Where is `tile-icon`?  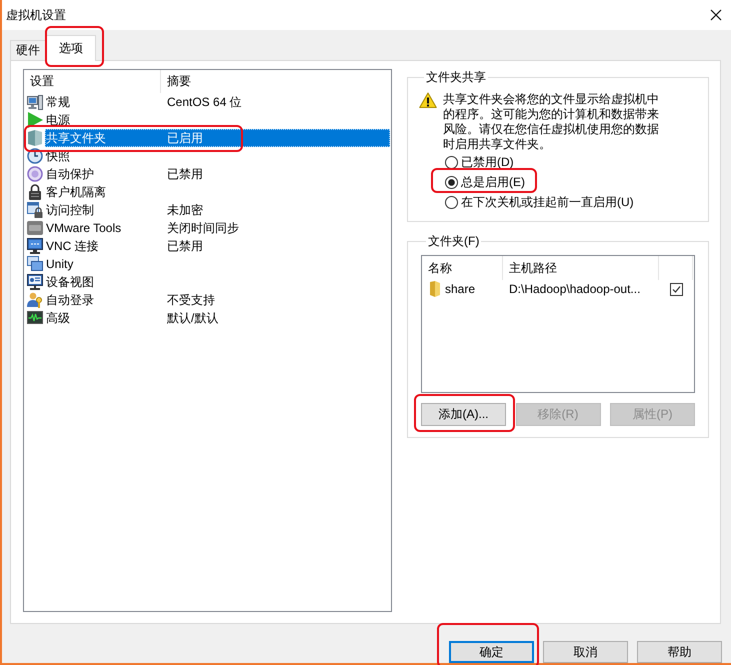 tile-icon is located at coordinates (35, 228).